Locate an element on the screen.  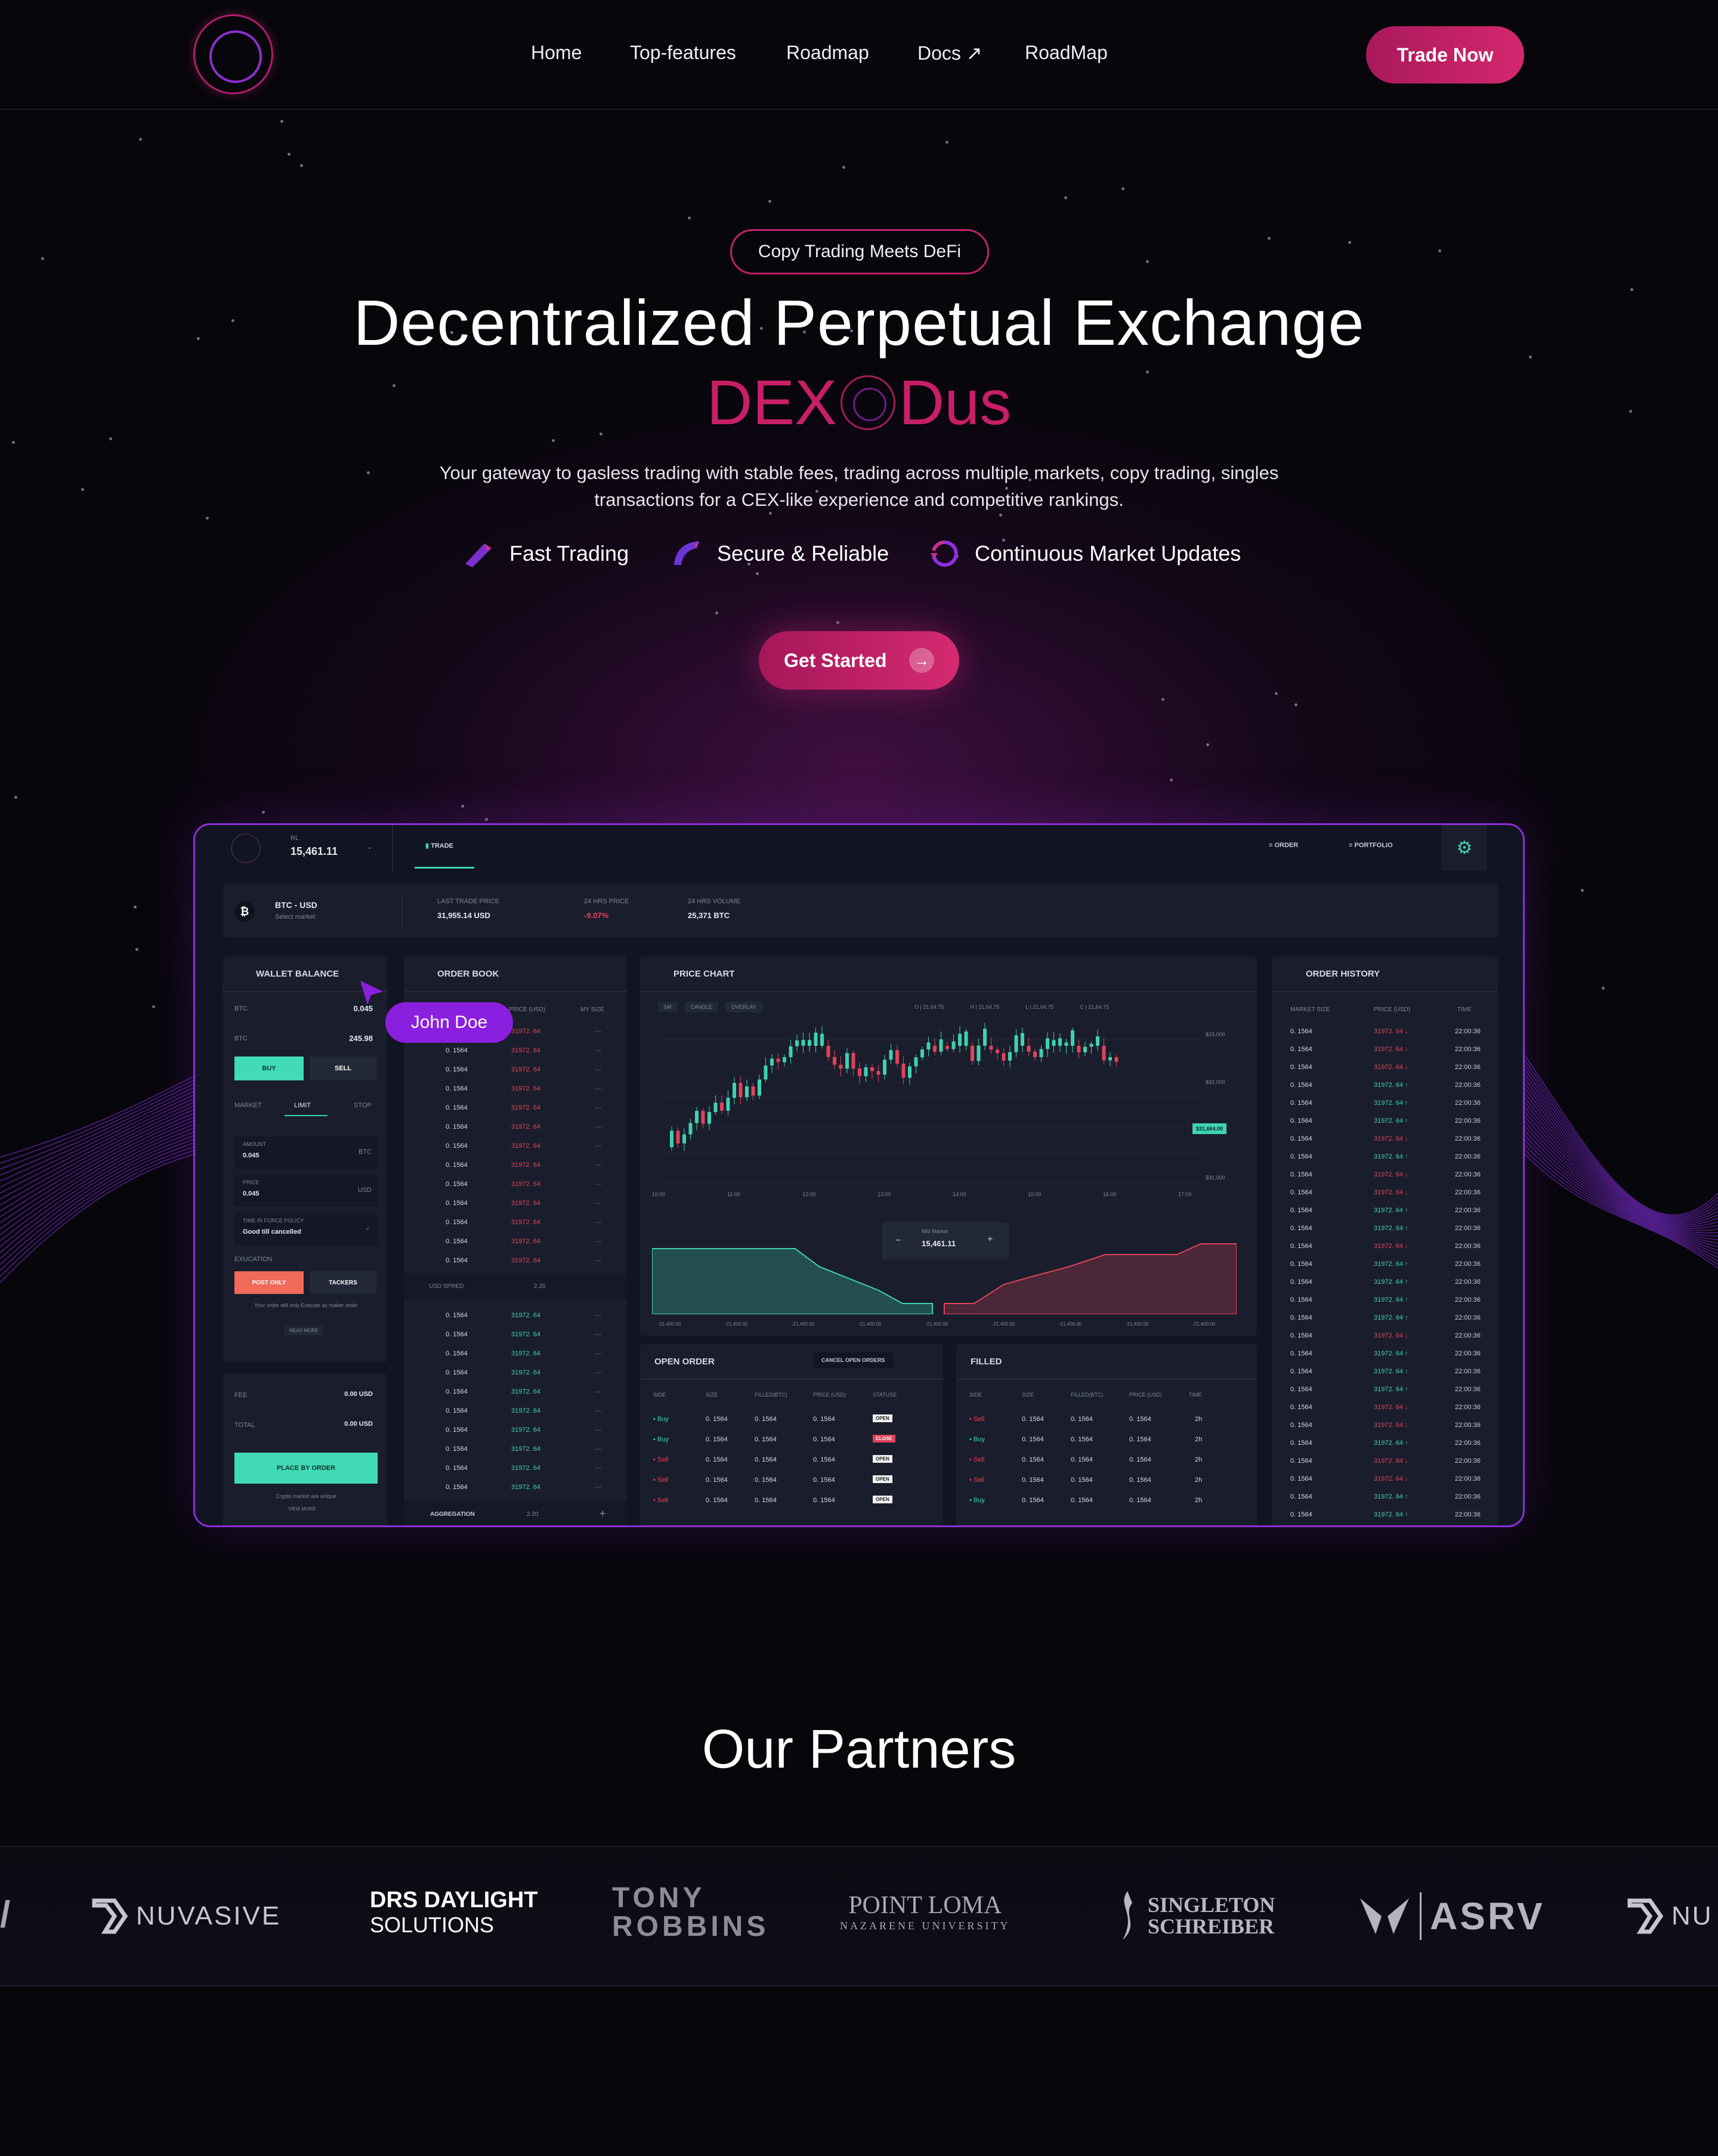
chevron-down-icon: ⌄ is located at coordinates (369, 847).